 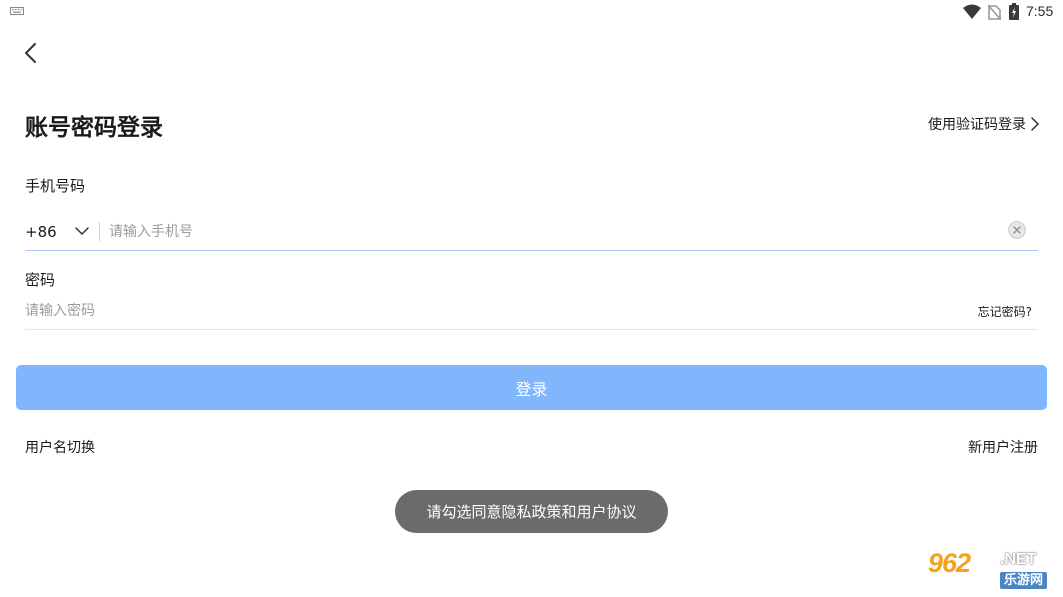 What do you see at coordinates (972, 11) in the screenshot?
I see `wifi-icon` at bounding box center [972, 11].